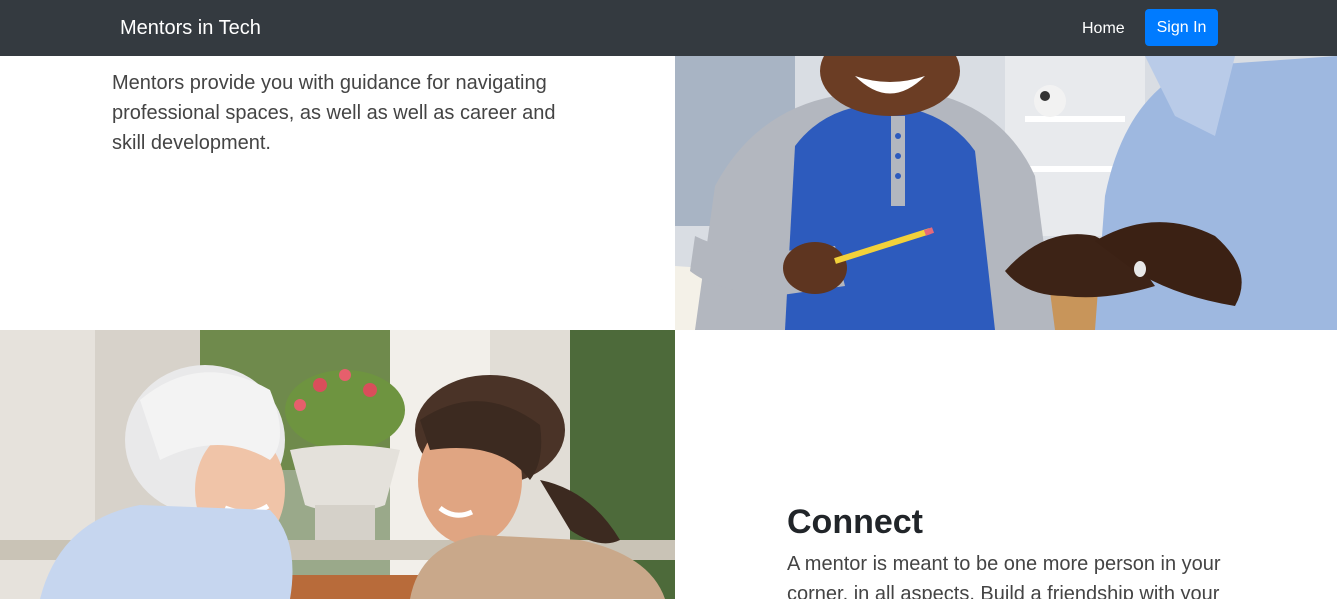  I want to click on sign-in-button: Sign In, so click(1181, 27).